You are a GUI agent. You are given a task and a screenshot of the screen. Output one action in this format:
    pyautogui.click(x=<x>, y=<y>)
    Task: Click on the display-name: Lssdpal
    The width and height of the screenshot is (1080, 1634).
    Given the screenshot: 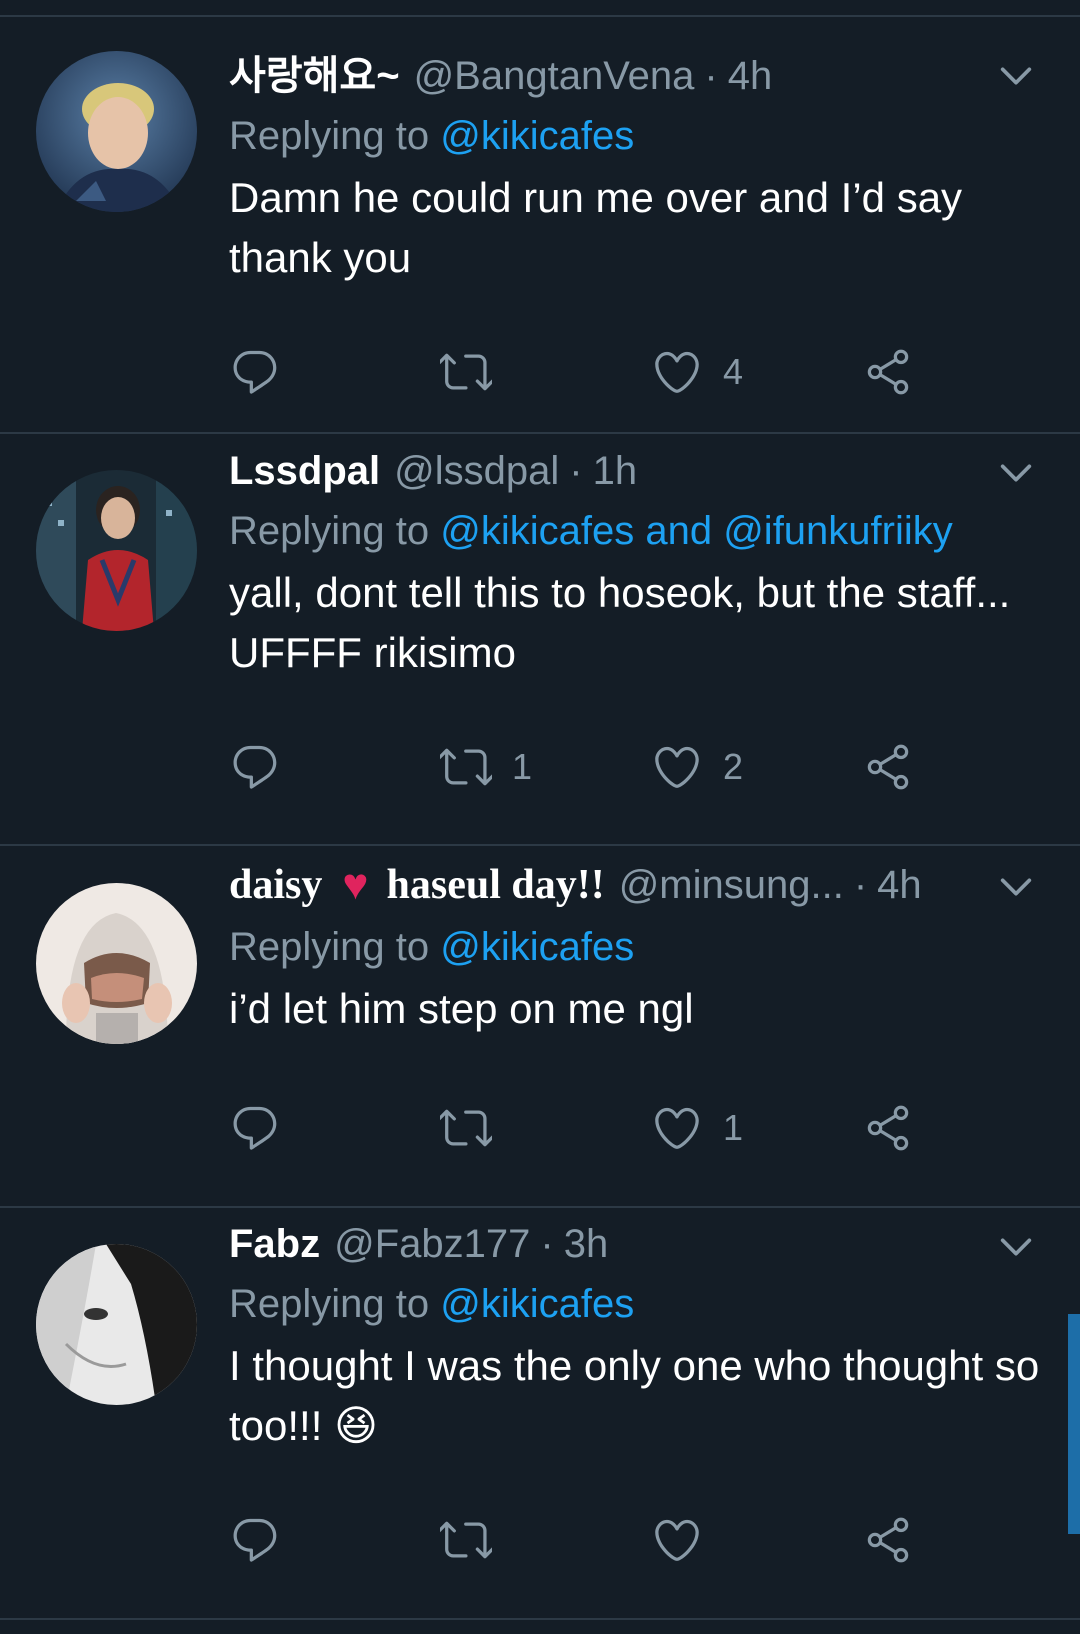 What is the action you would take?
    pyautogui.click(x=304, y=471)
    